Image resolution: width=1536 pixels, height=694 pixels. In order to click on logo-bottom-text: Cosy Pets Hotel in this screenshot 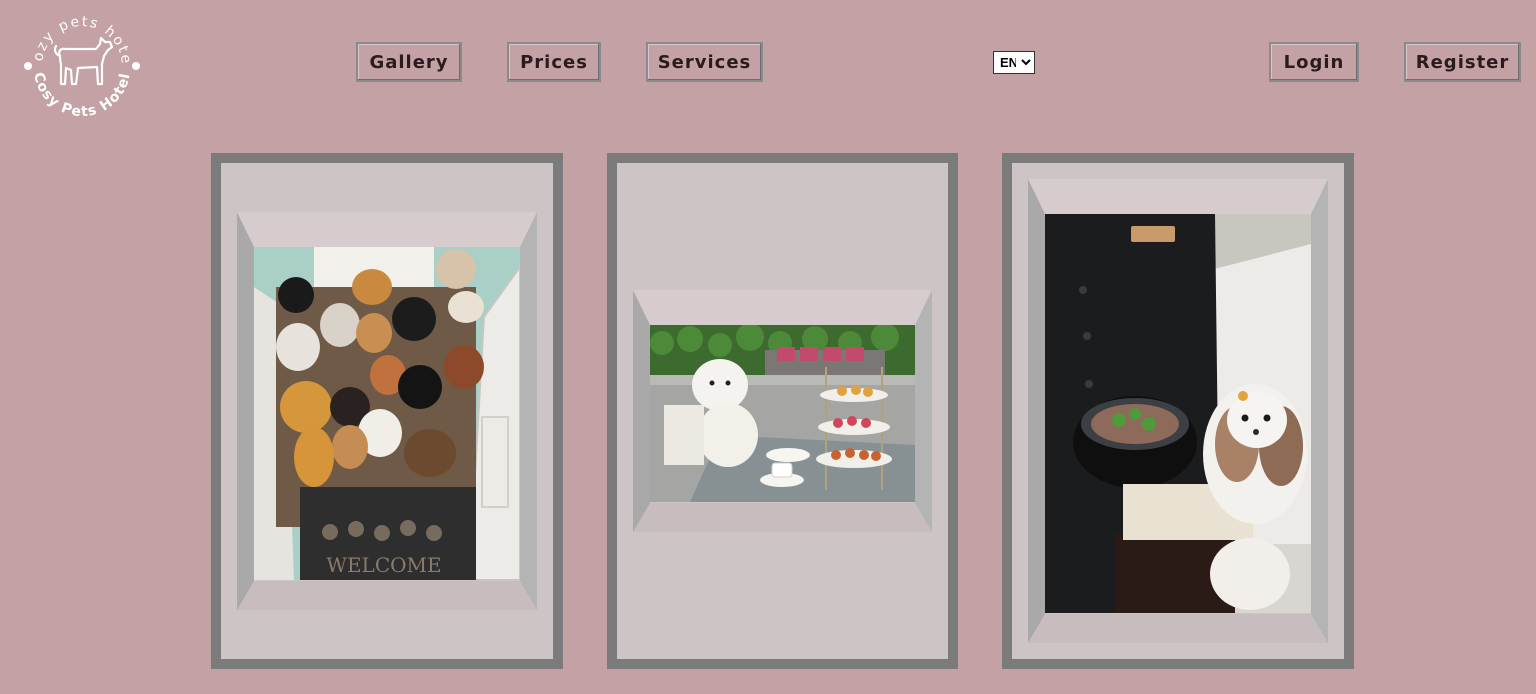, I will do `click(81, 95)`.